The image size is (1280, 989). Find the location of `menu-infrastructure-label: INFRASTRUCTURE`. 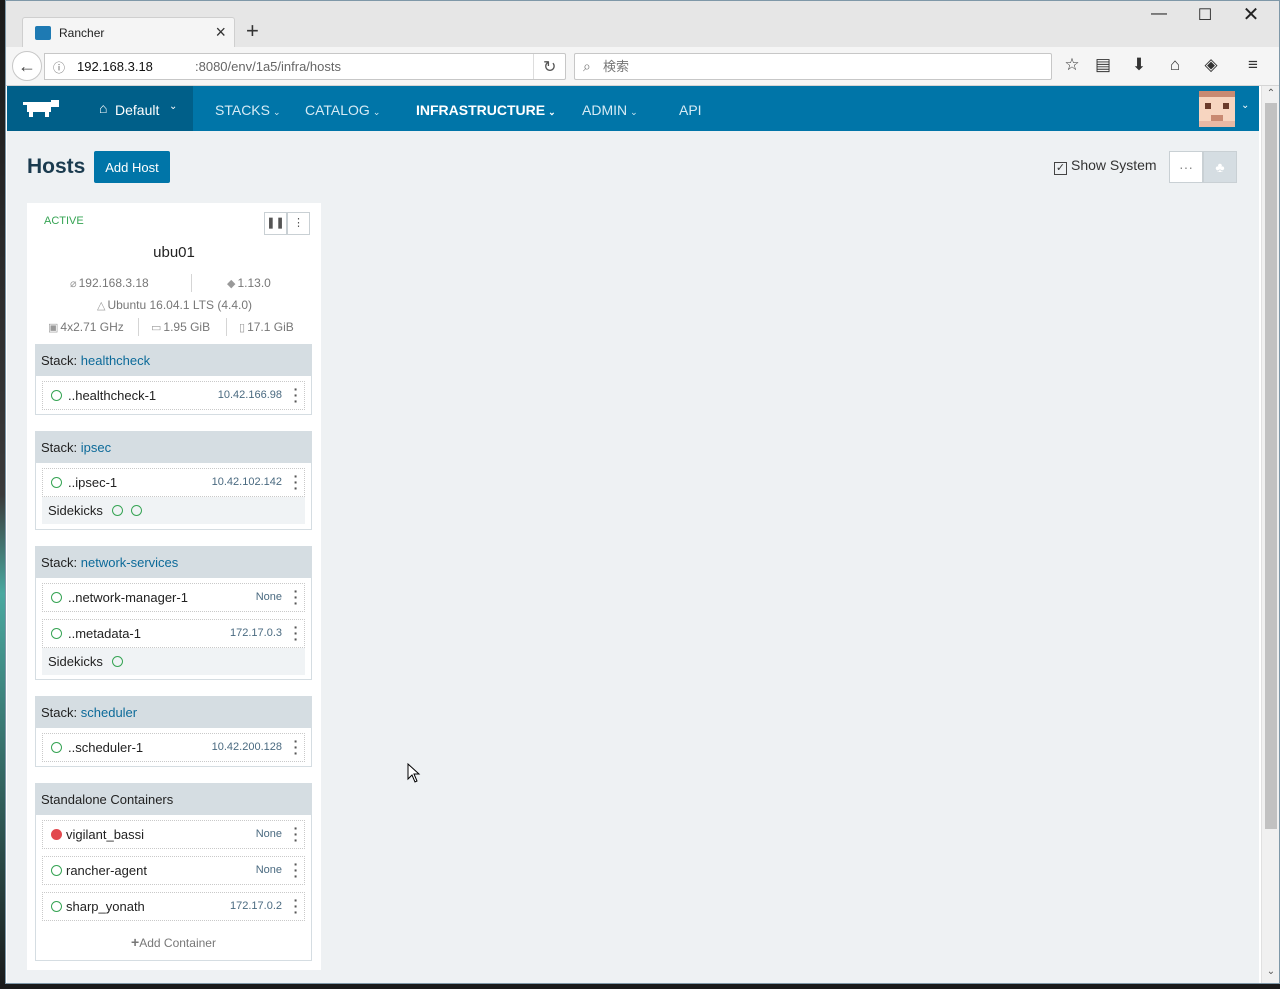

menu-infrastructure-label: INFRASTRUCTURE is located at coordinates (481, 110).